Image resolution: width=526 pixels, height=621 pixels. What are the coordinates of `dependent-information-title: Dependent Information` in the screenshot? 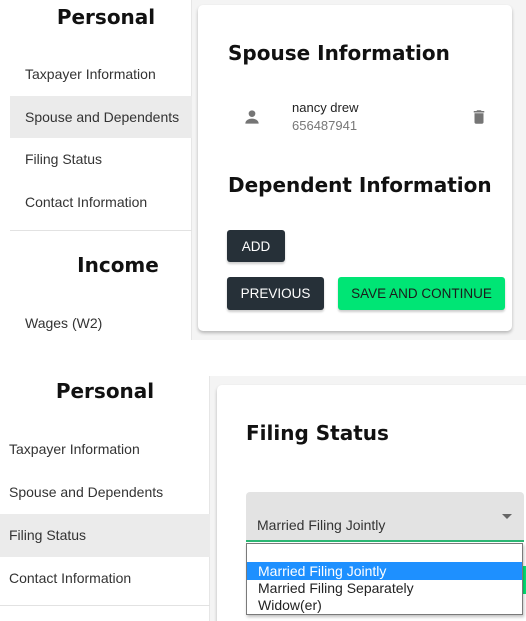 It's located at (360, 185).